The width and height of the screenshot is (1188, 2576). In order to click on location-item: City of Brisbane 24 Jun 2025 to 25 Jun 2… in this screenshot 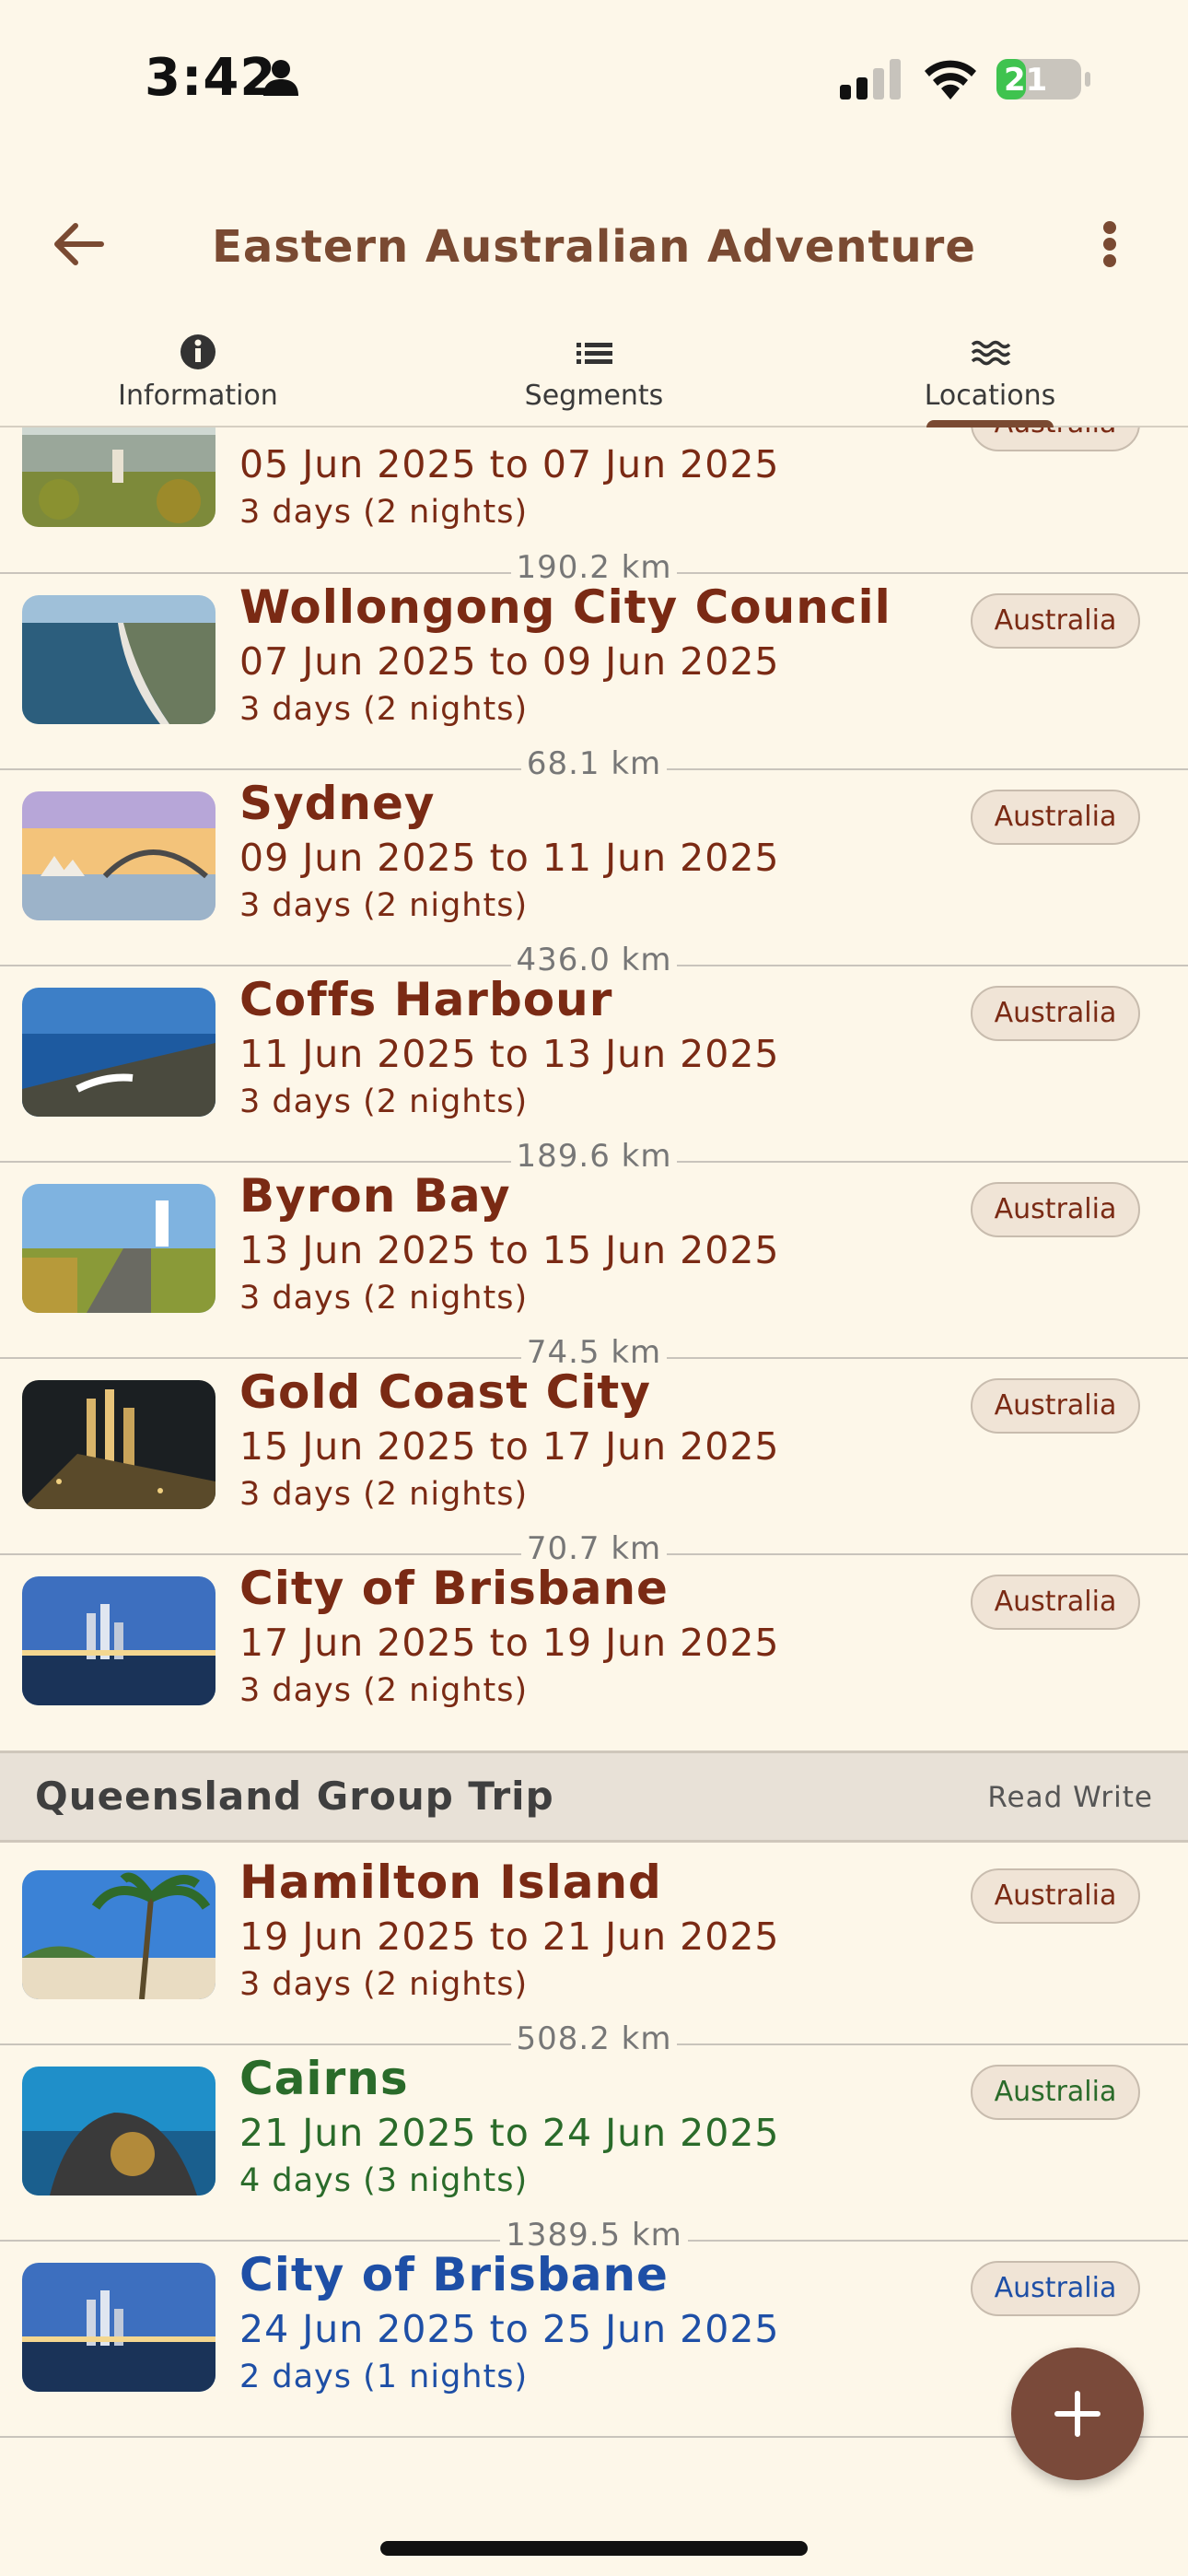, I will do `click(594, 2348)`.